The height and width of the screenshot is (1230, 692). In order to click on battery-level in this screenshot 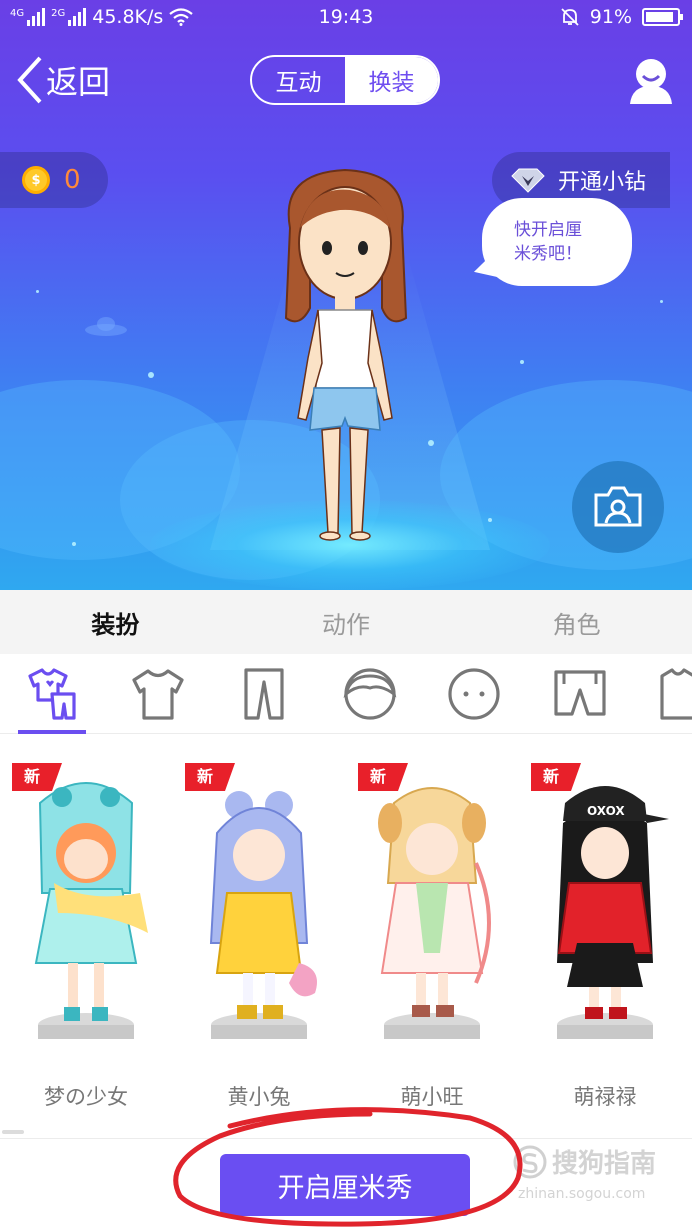, I will do `click(660, 17)`.